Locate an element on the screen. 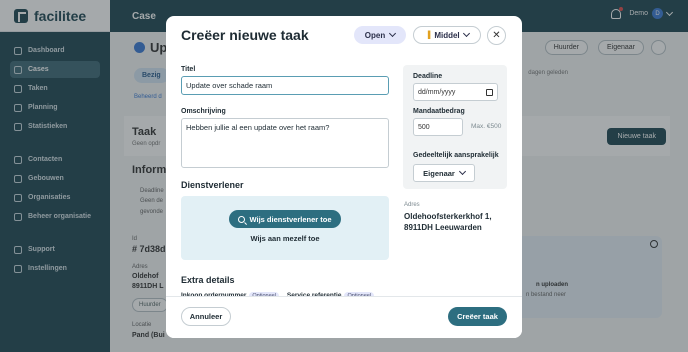 Image resolution: width=688 pixels, height=352 pixels. titel-label: Titel is located at coordinates (188, 69).